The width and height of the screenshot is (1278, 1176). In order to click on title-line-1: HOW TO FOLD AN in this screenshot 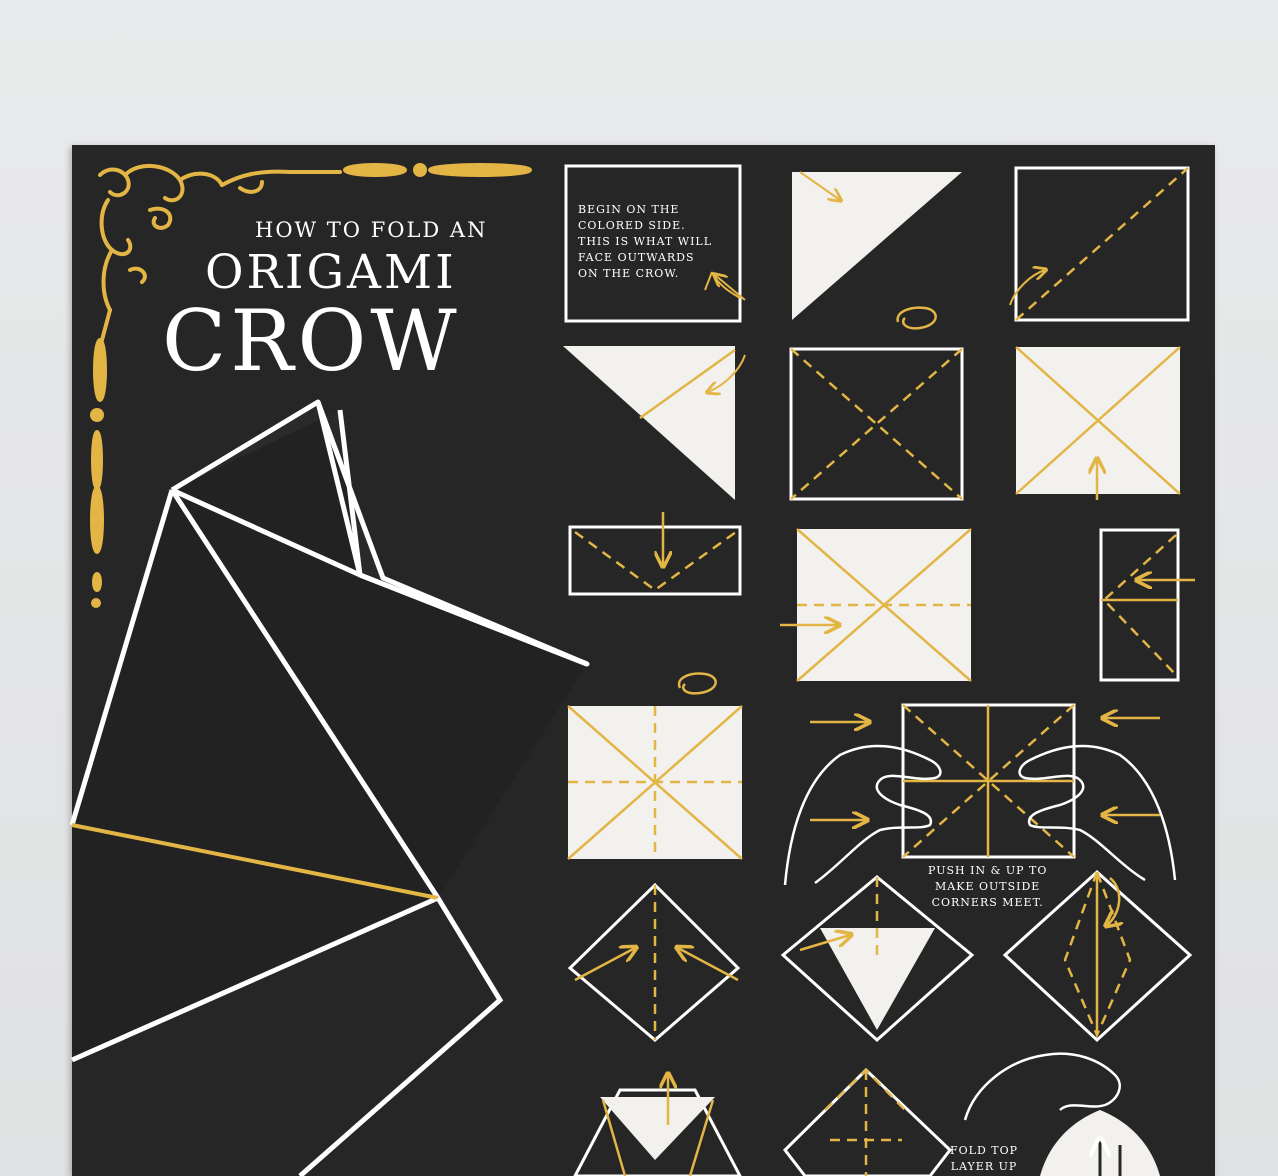, I will do `click(371, 230)`.